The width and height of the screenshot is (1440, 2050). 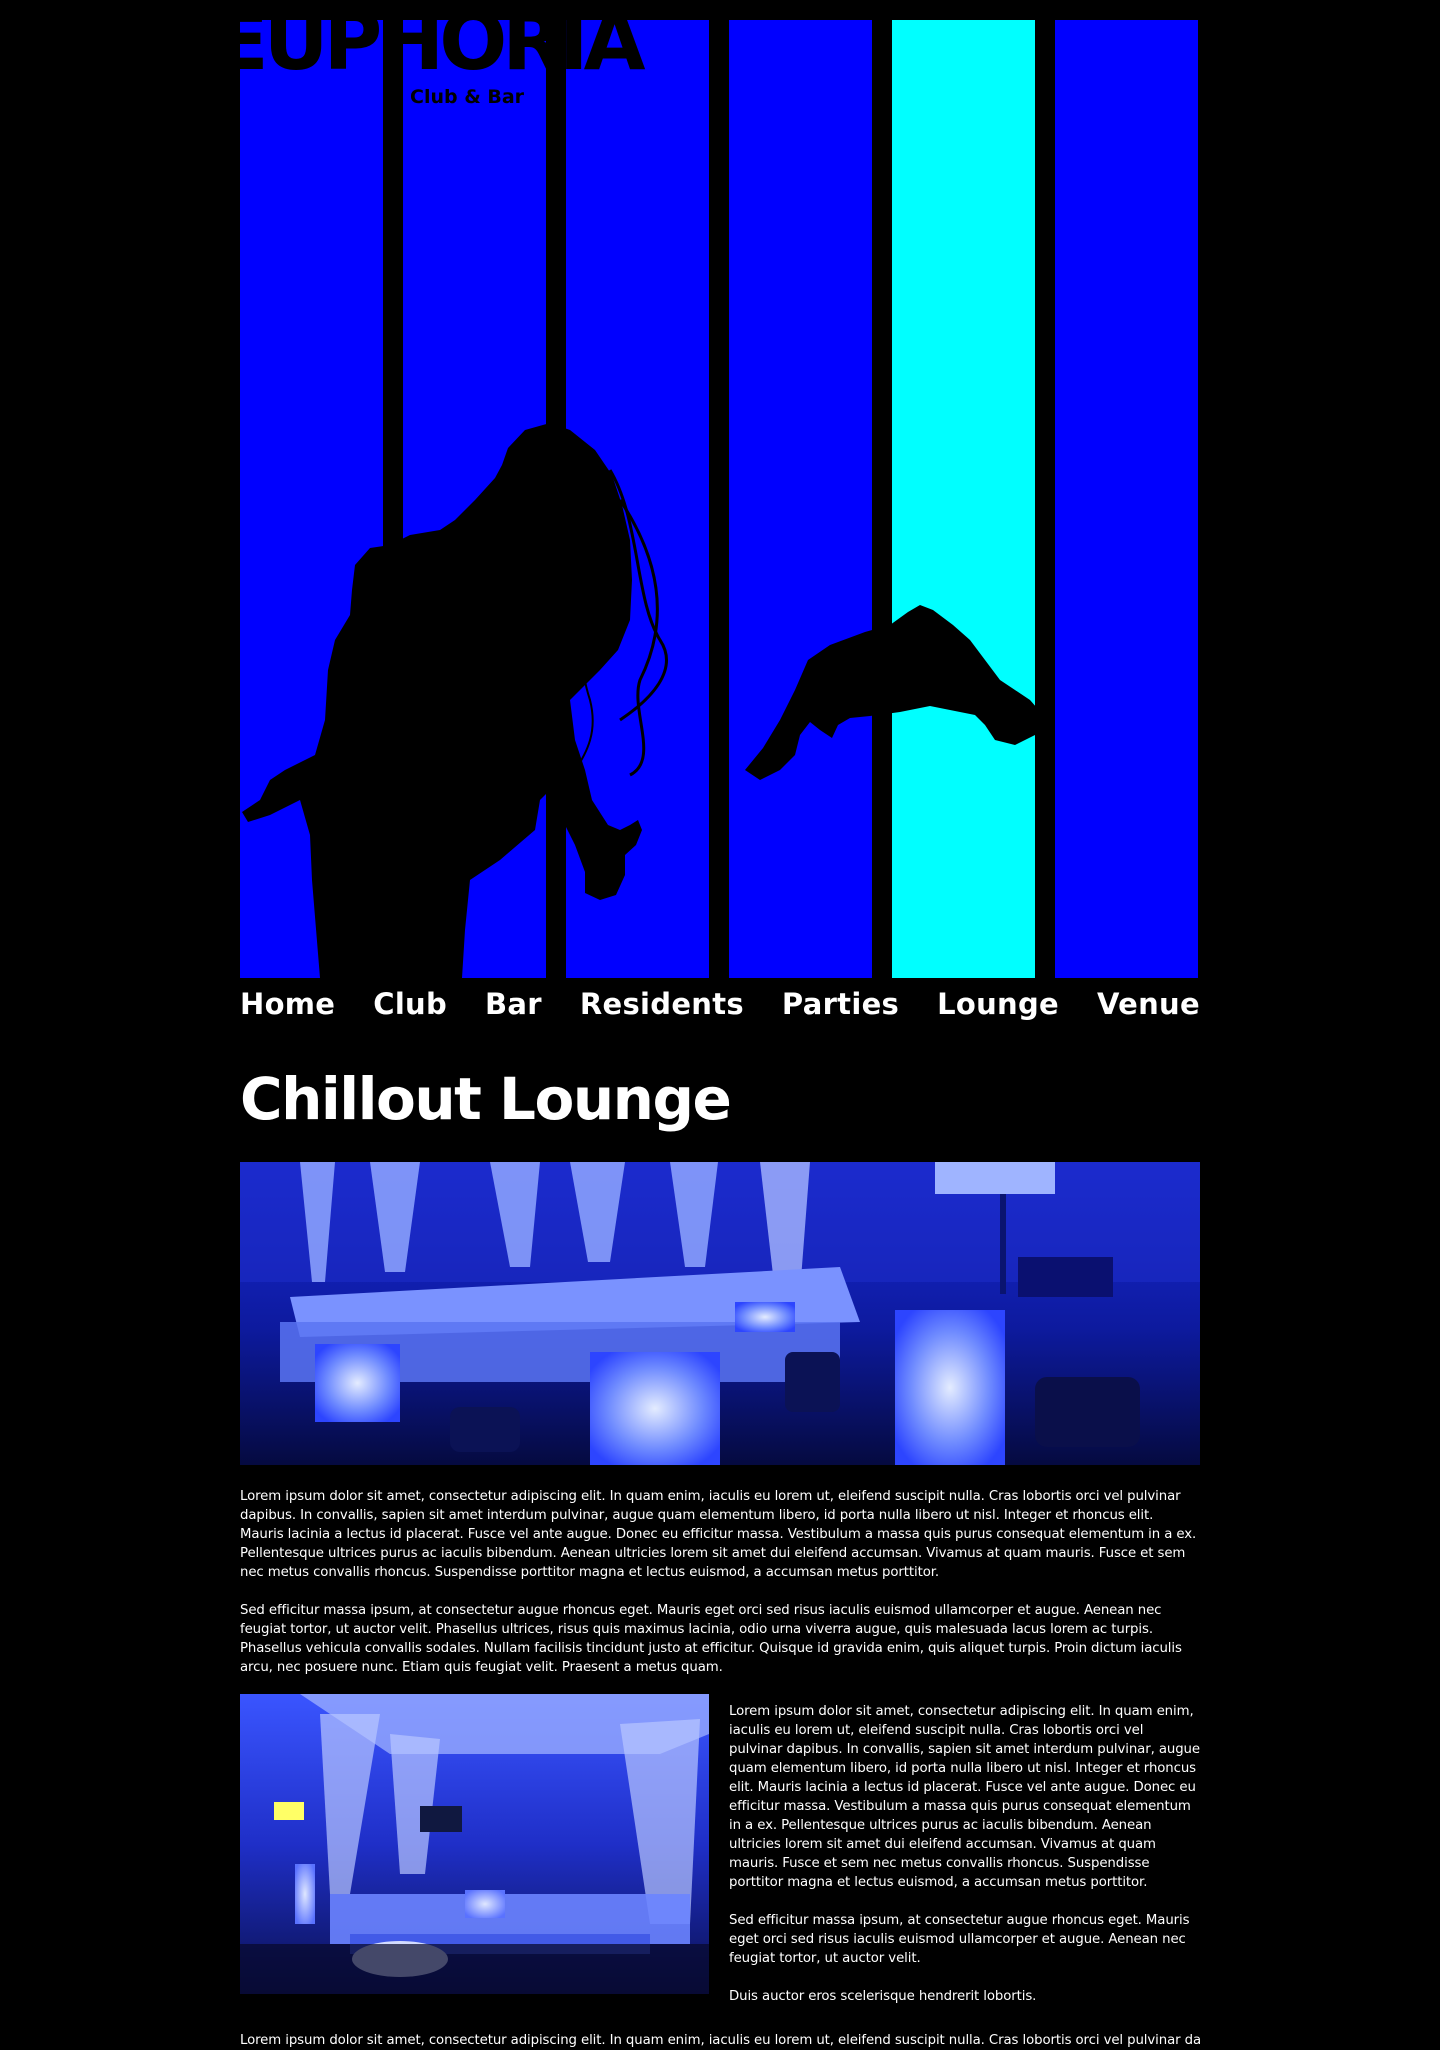 I want to click on nav-item-residents: Residents, so click(x=662, y=1004).